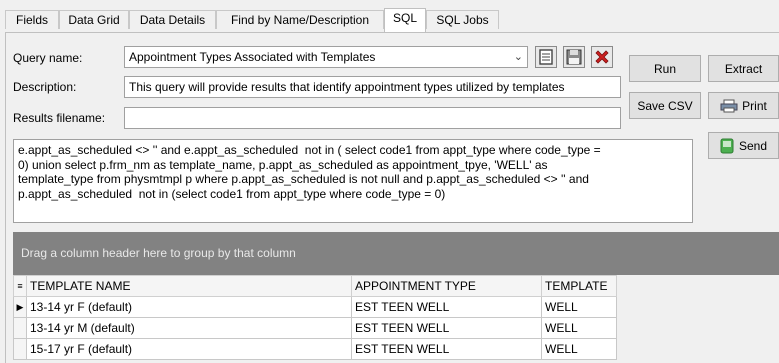  Describe the element at coordinates (518, 57) in the screenshot. I see `chevron-down-icon: ⌄` at that location.